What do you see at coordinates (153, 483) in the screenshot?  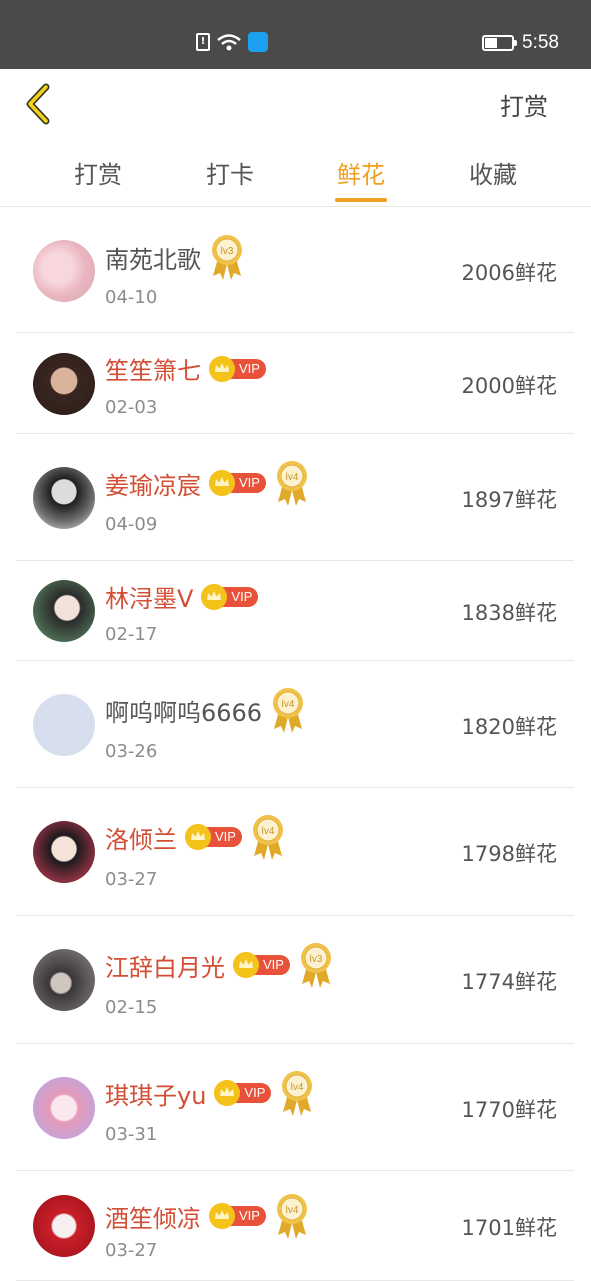 I see `user-name: 姜瑜凉宸` at bounding box center [153, 483].